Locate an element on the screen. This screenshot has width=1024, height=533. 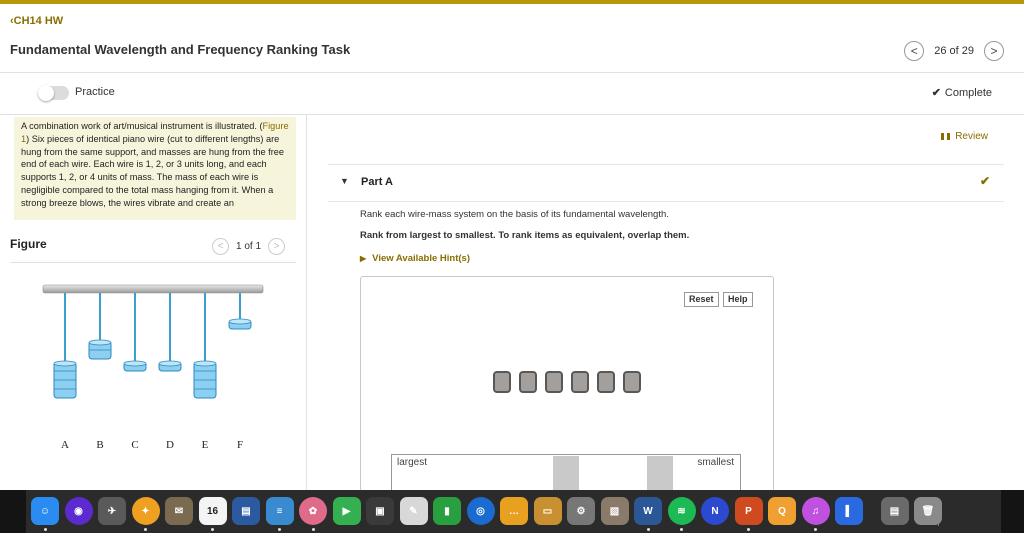
previous-figure-button: < is located at coordinates (220, 246).